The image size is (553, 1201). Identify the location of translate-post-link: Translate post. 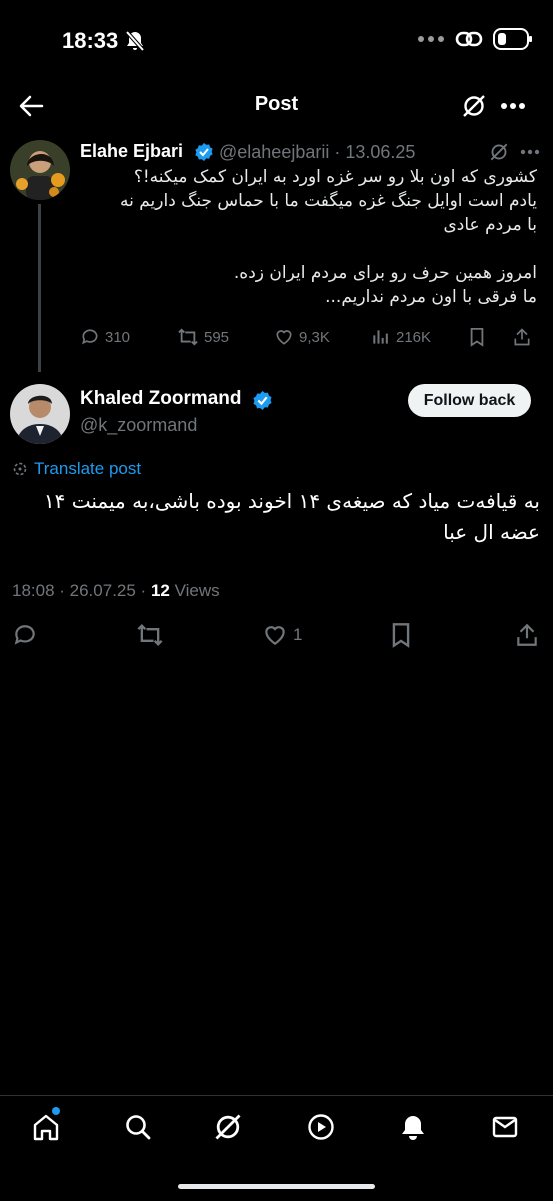
(76, 469).